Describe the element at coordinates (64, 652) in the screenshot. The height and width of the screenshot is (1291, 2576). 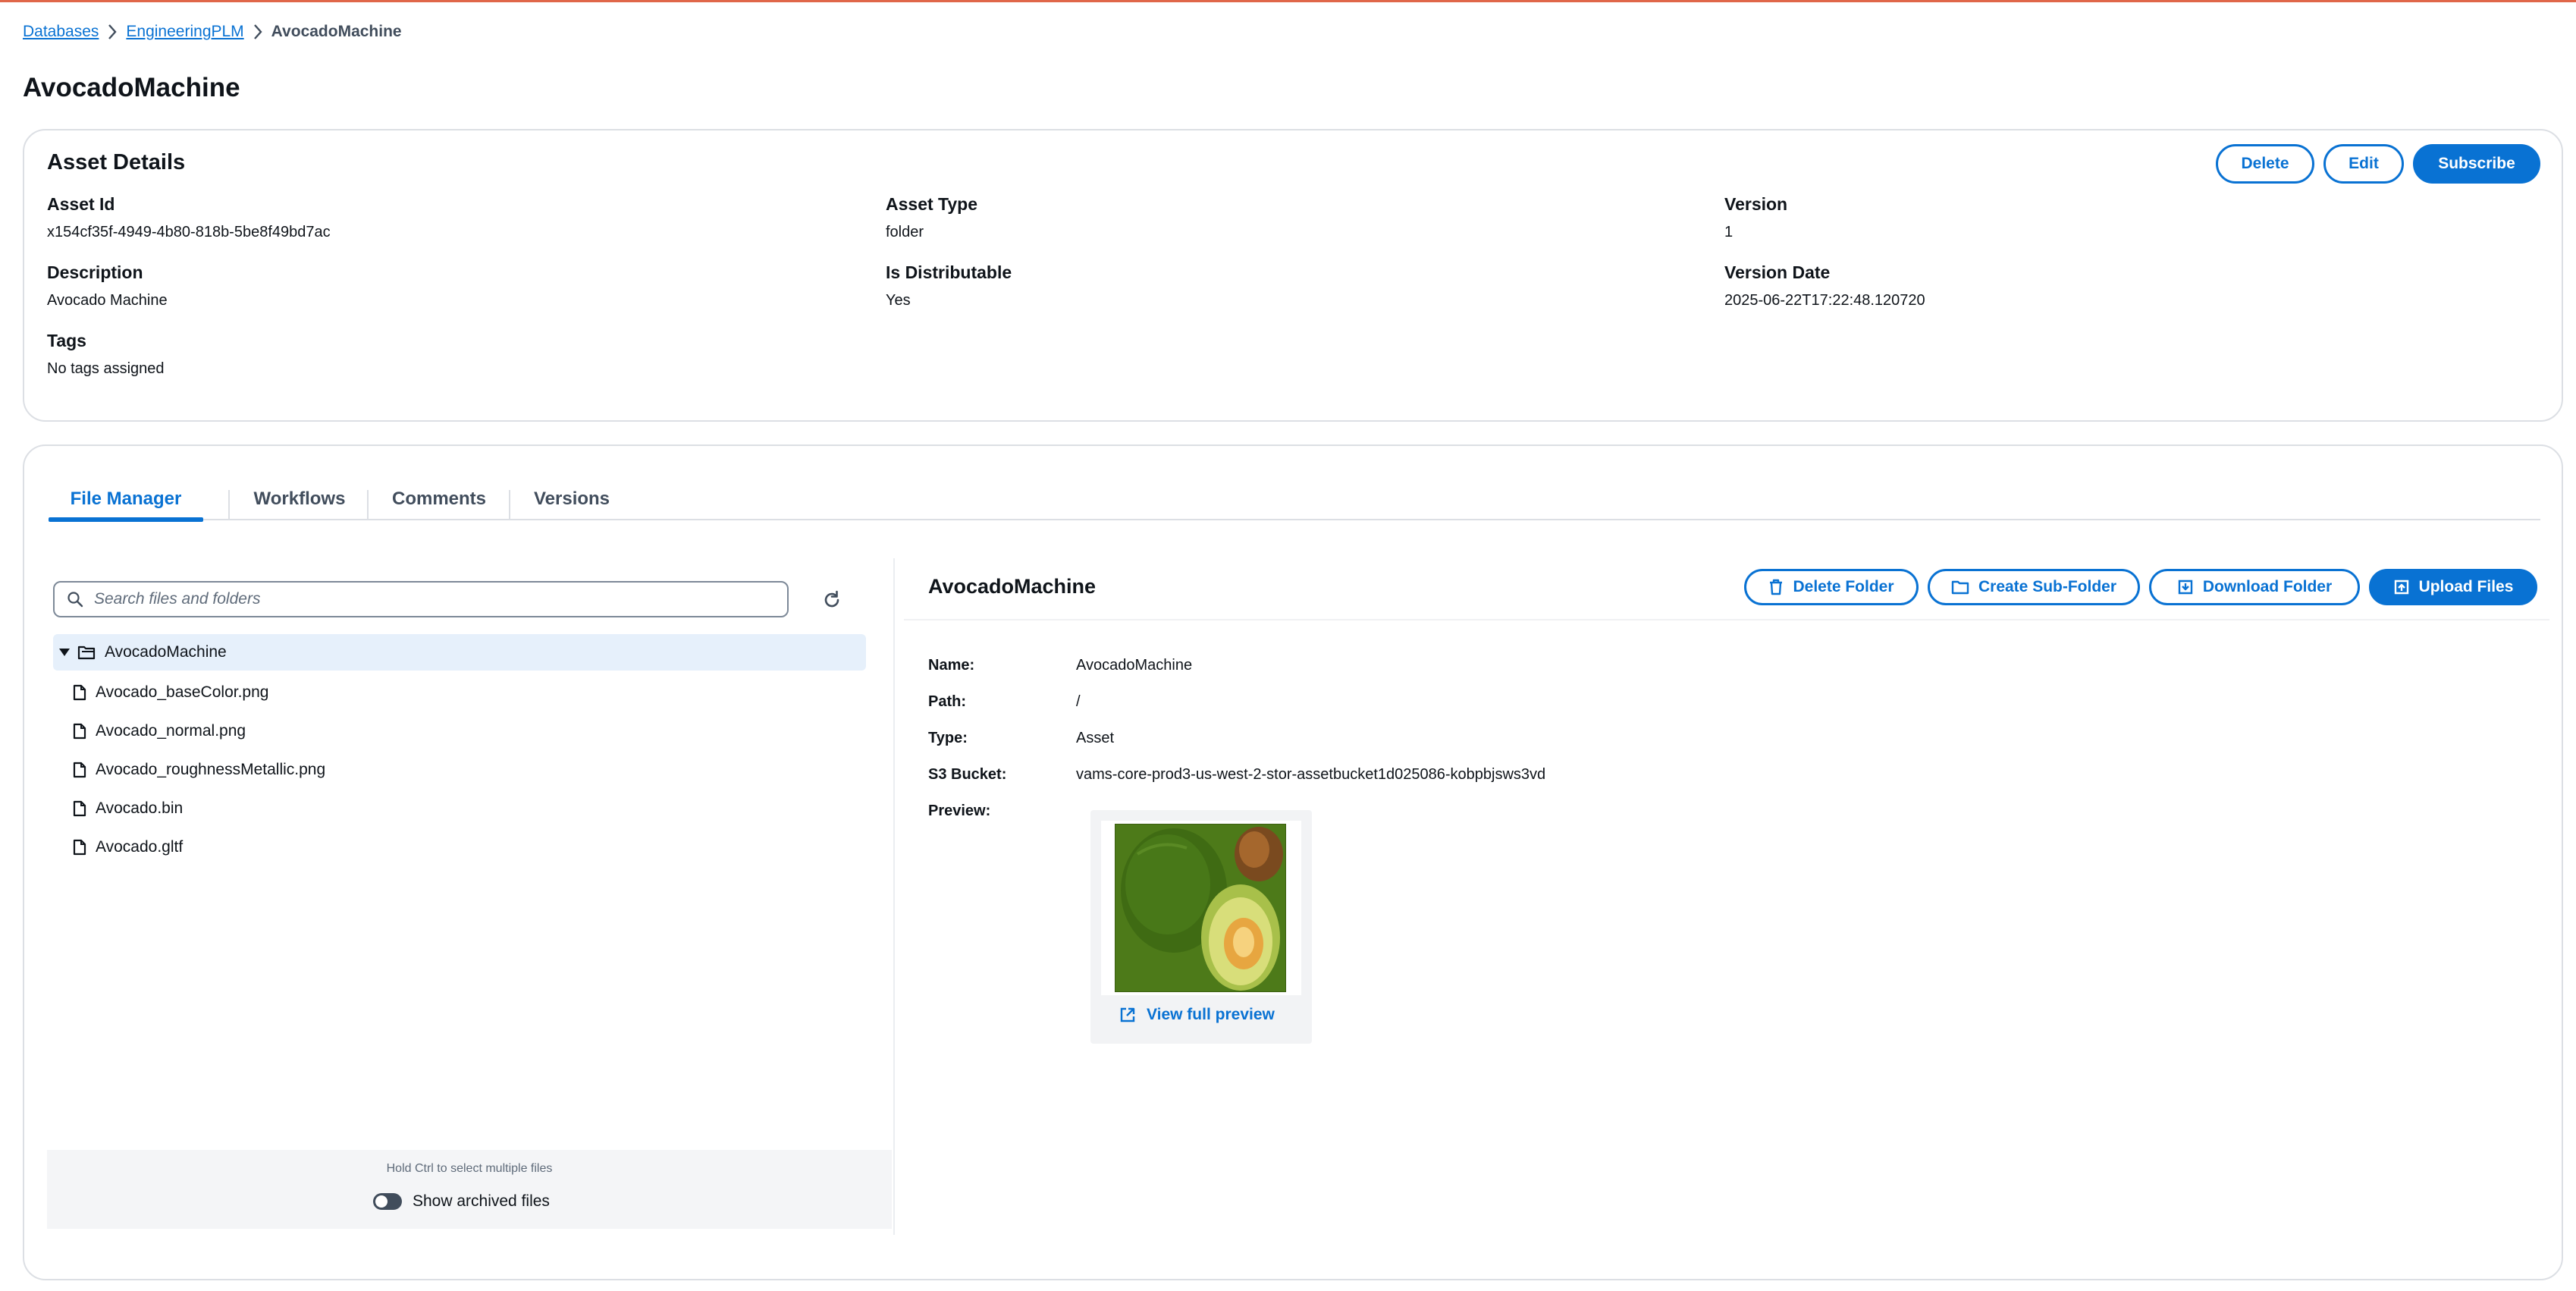
I see `caret-down-icon` at that location.